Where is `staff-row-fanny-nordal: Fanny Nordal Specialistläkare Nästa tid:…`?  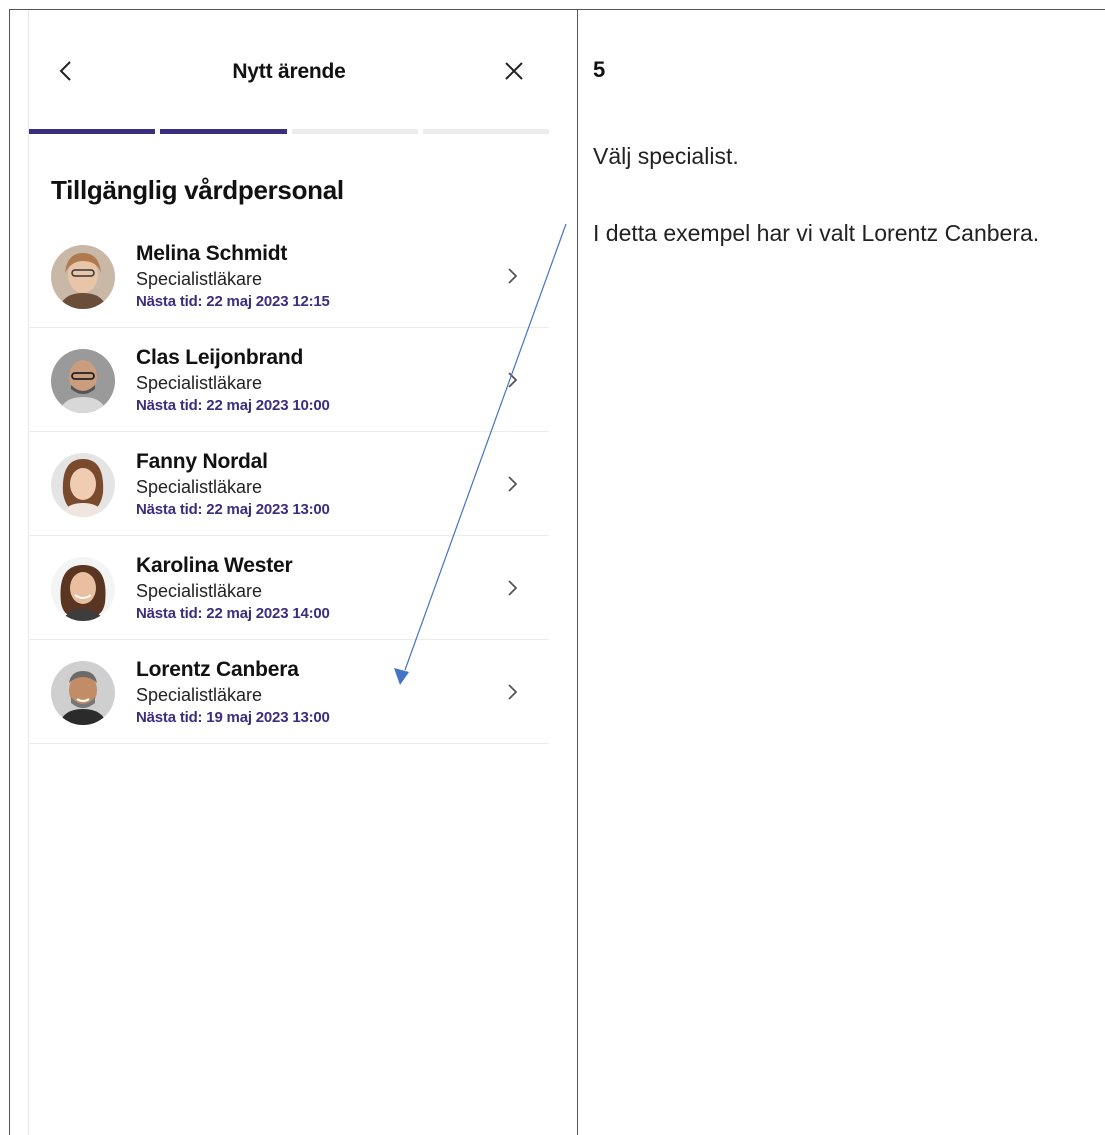 staff-row-fanny-nordal: Fanny Nordal Specialistläkare Nästa tid:… is located at coordinates (289, 484).